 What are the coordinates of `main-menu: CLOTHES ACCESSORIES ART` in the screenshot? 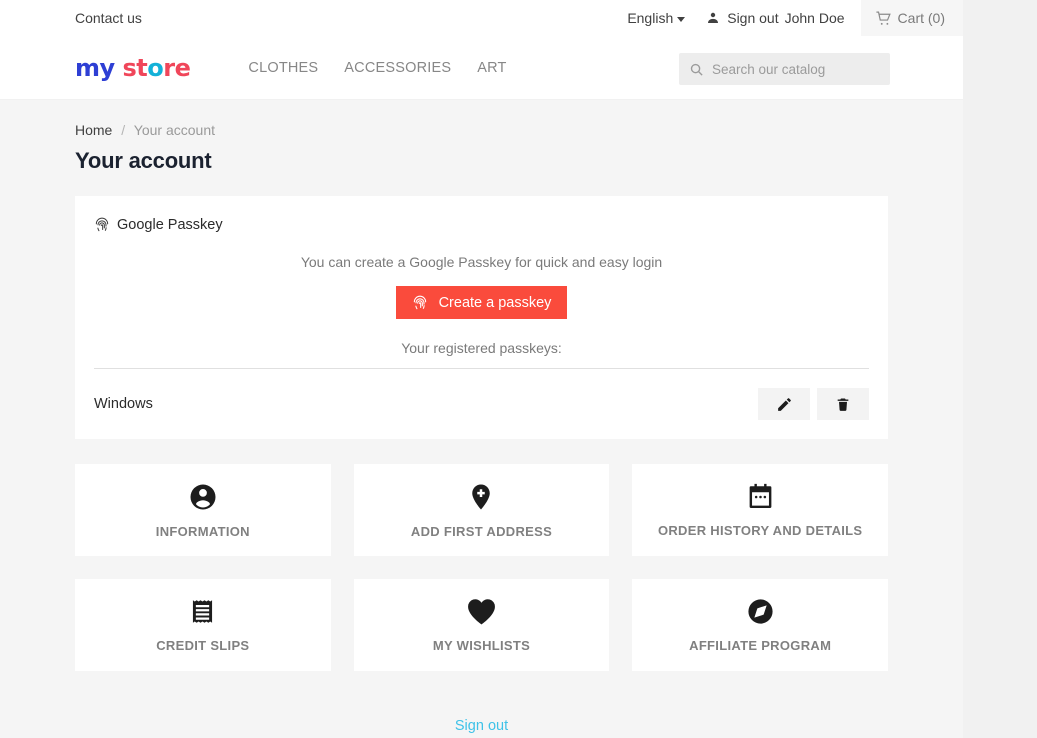 It's located at (377, 68).